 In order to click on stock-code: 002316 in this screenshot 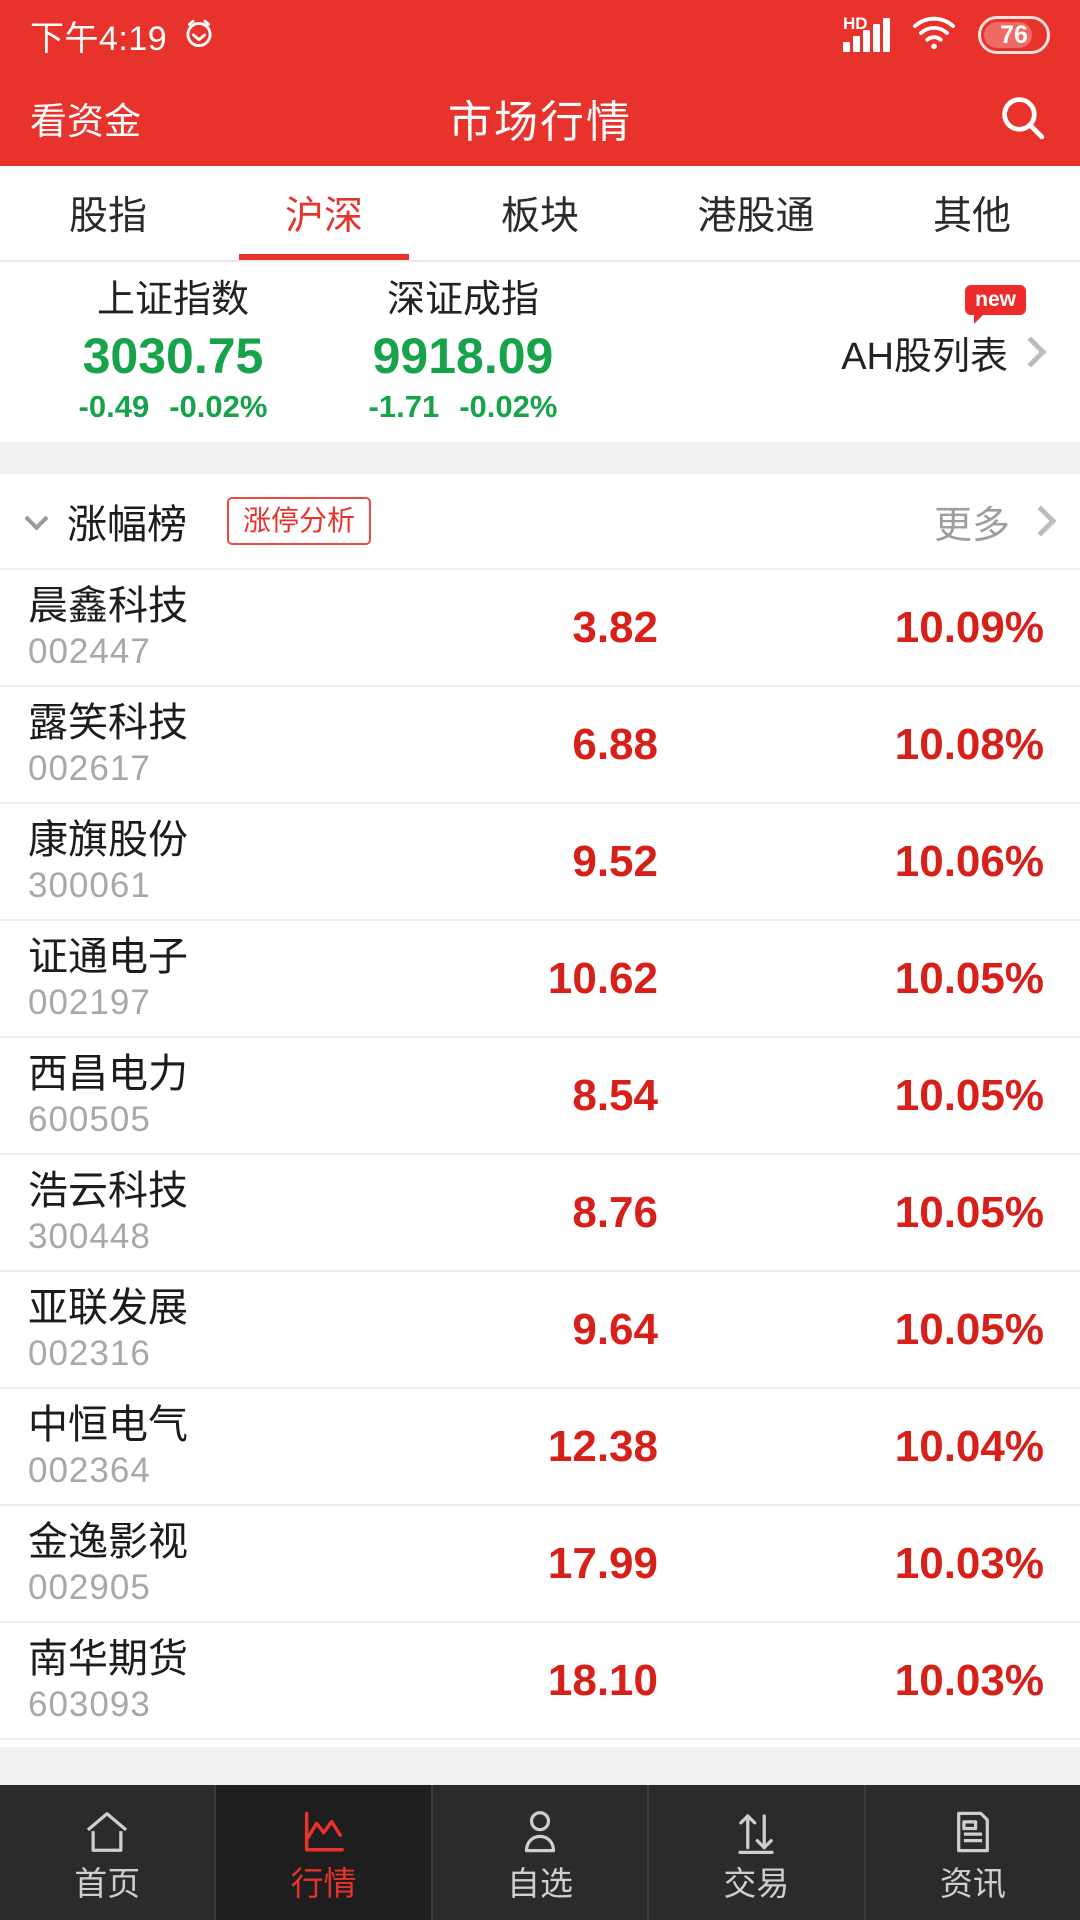, I will do `click(89, 1353)`.